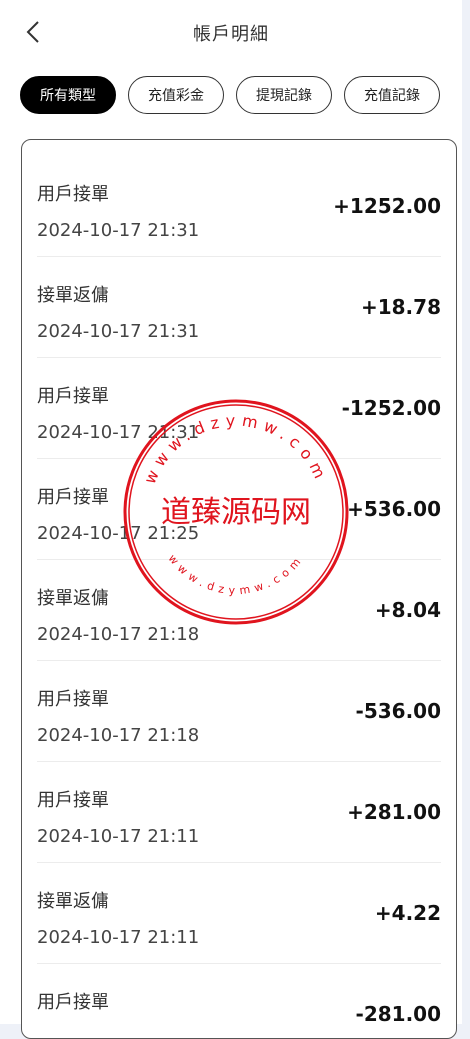  I want to click on page-title: 帳戶明細, so click(231, 34).